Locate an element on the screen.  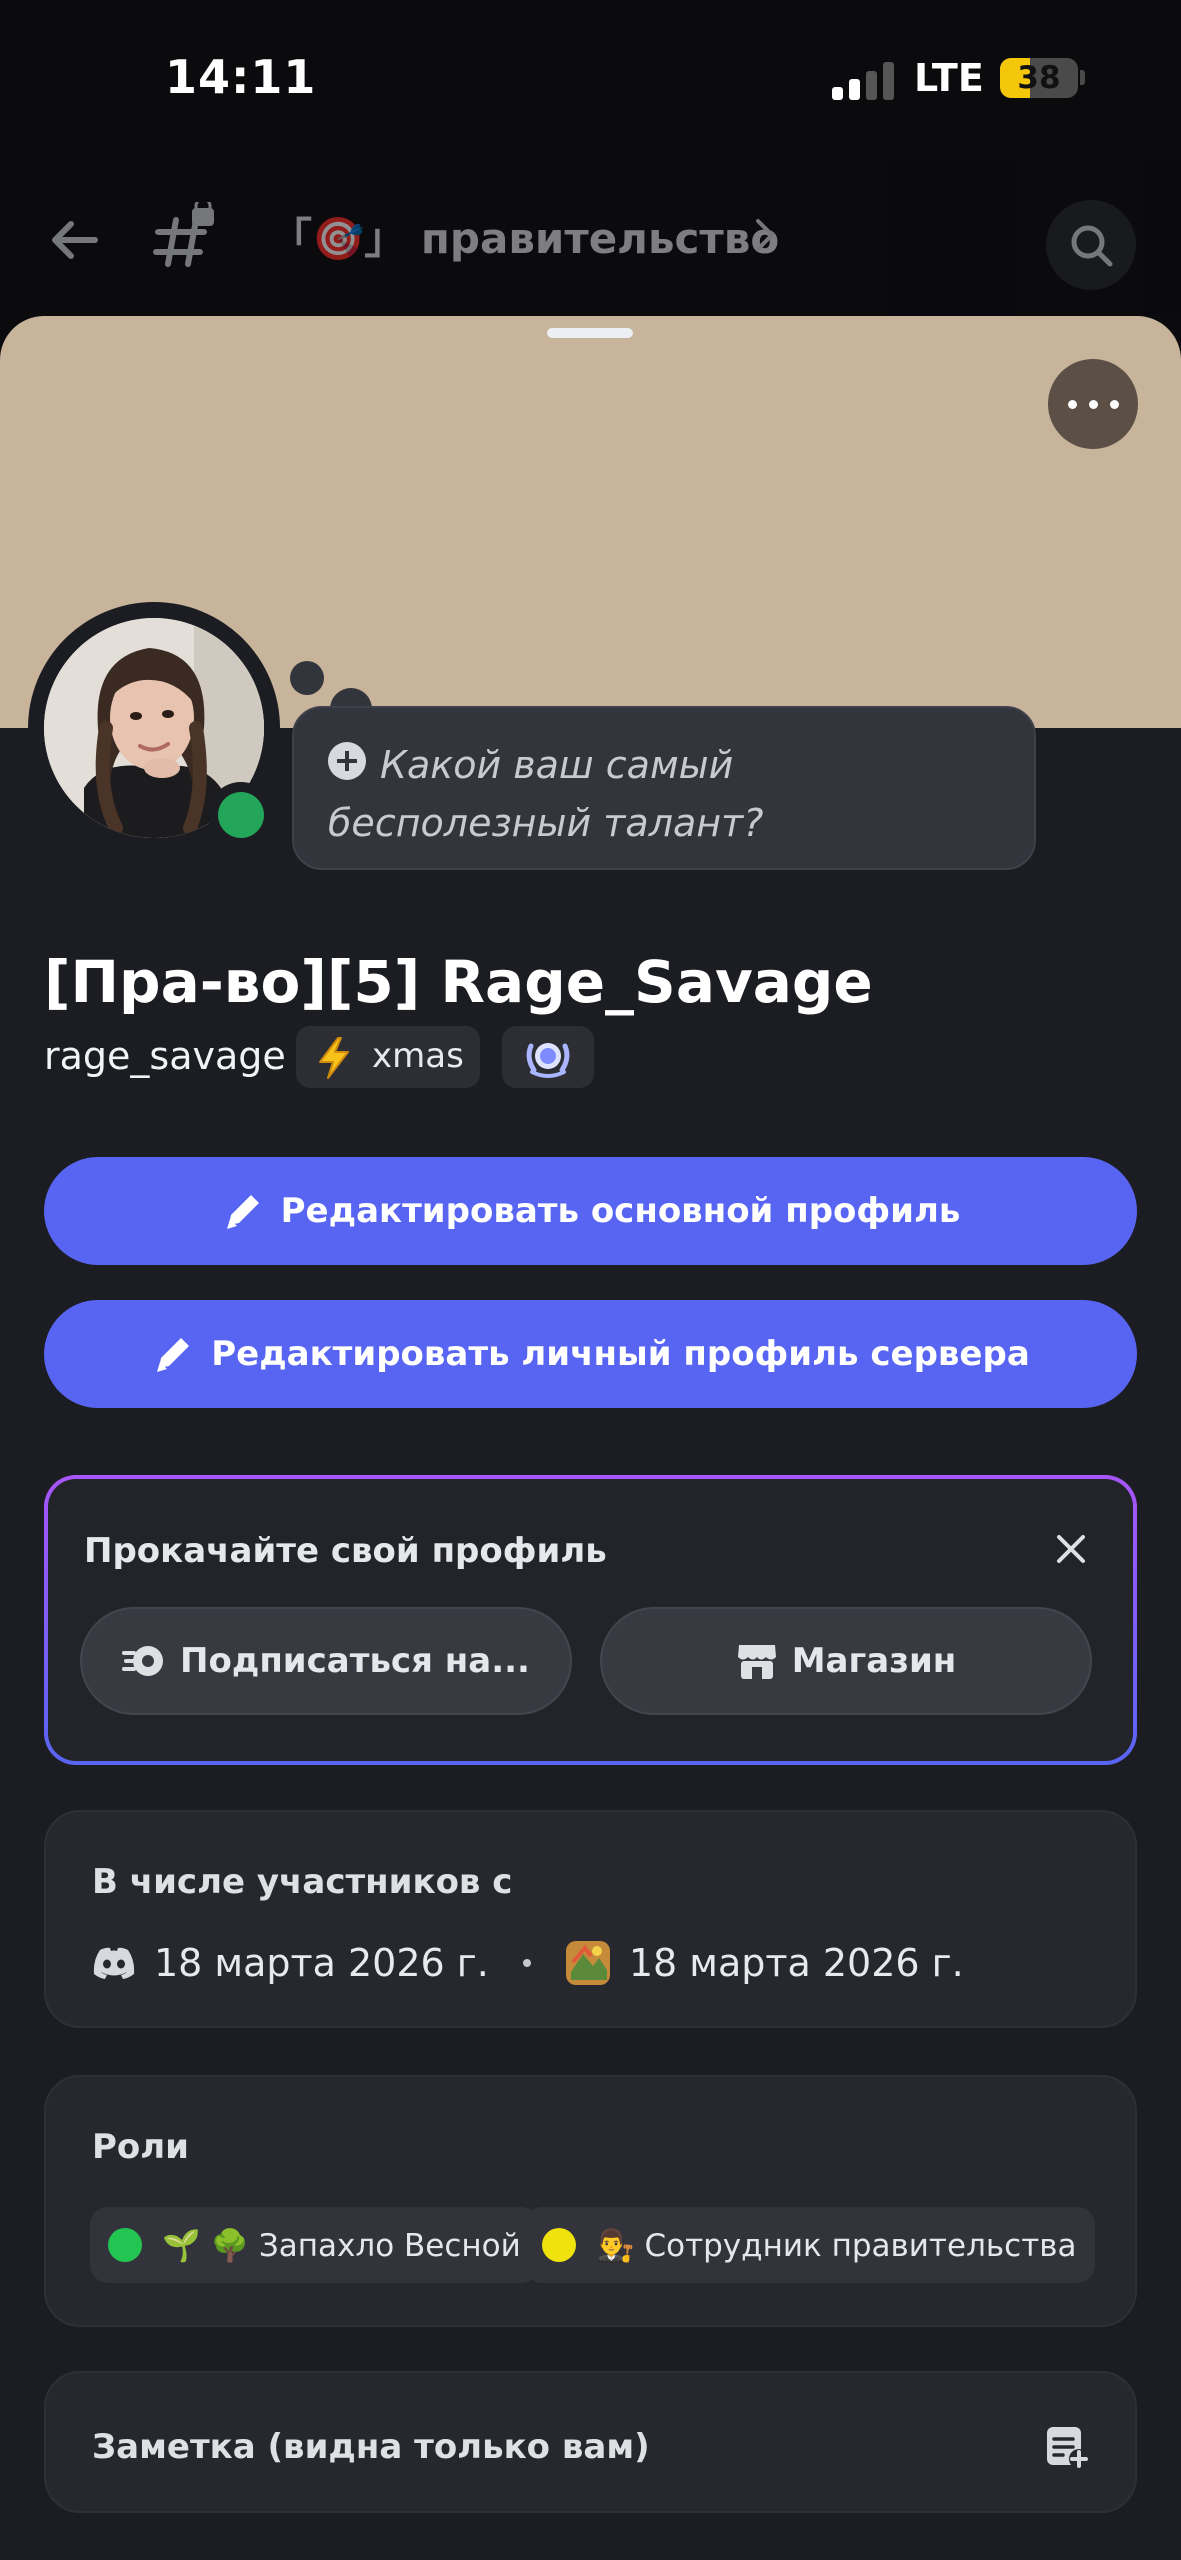
role-chip: 👨‍⚖️ Сотрудник правительства is located at coordinates (809, 2245).